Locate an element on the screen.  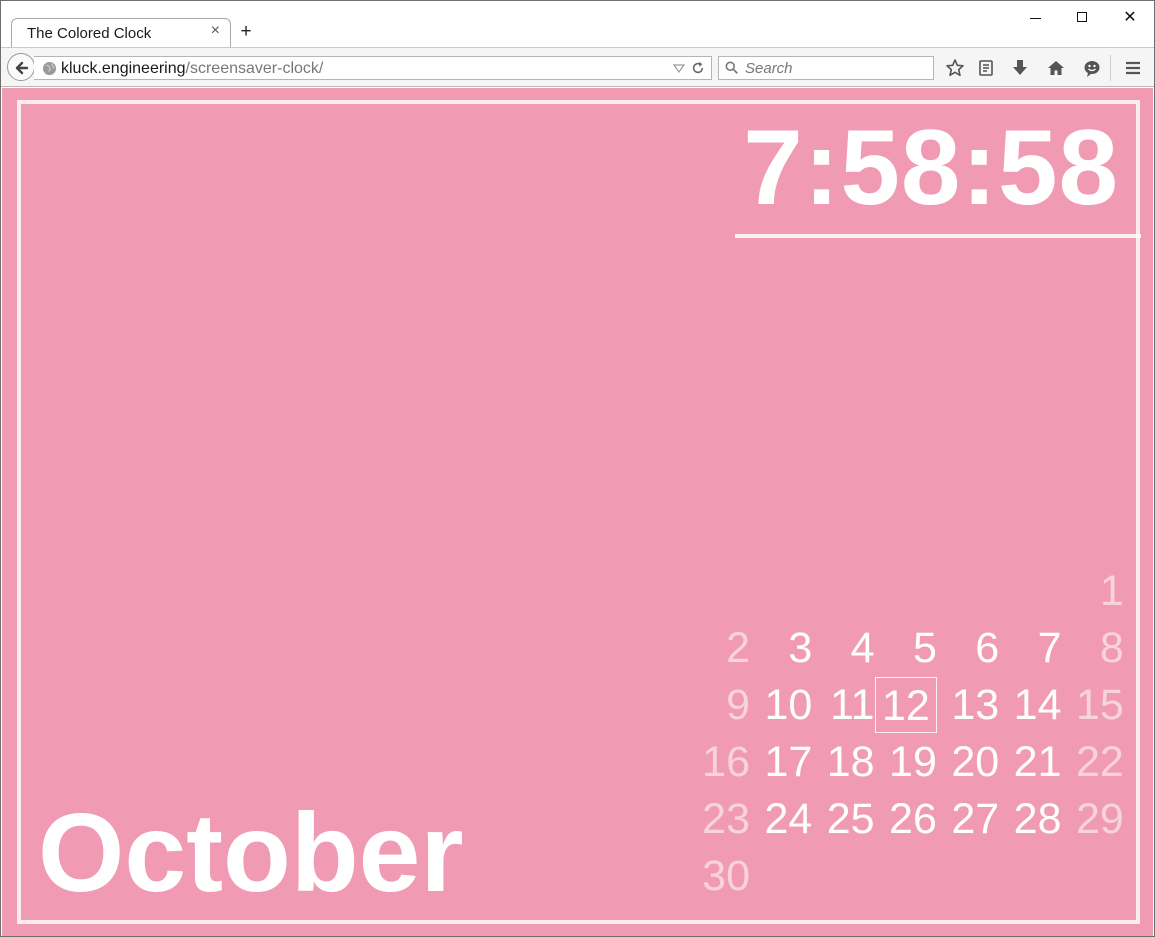
minimize-icon is located at coordinates (1035, 18).